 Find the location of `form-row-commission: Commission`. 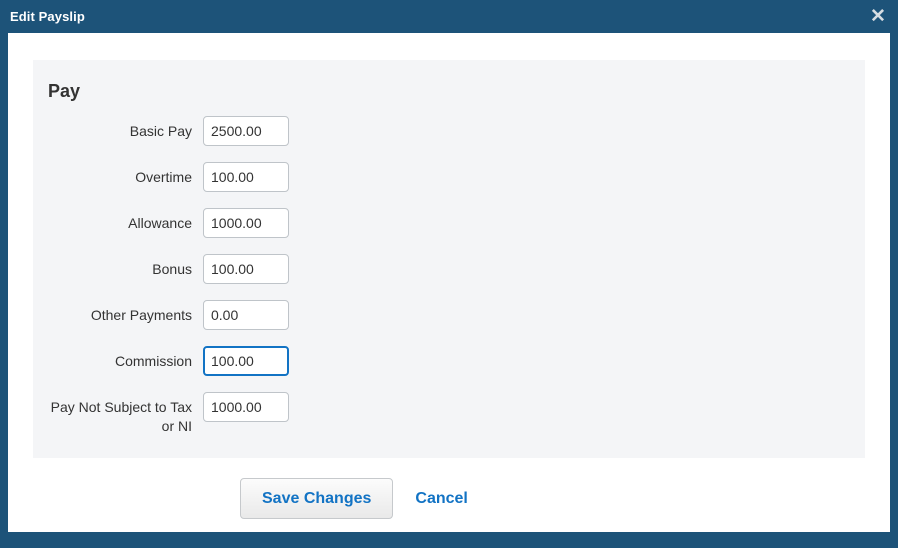

form-row-commission: Commission is located at coordinates (449, 361).